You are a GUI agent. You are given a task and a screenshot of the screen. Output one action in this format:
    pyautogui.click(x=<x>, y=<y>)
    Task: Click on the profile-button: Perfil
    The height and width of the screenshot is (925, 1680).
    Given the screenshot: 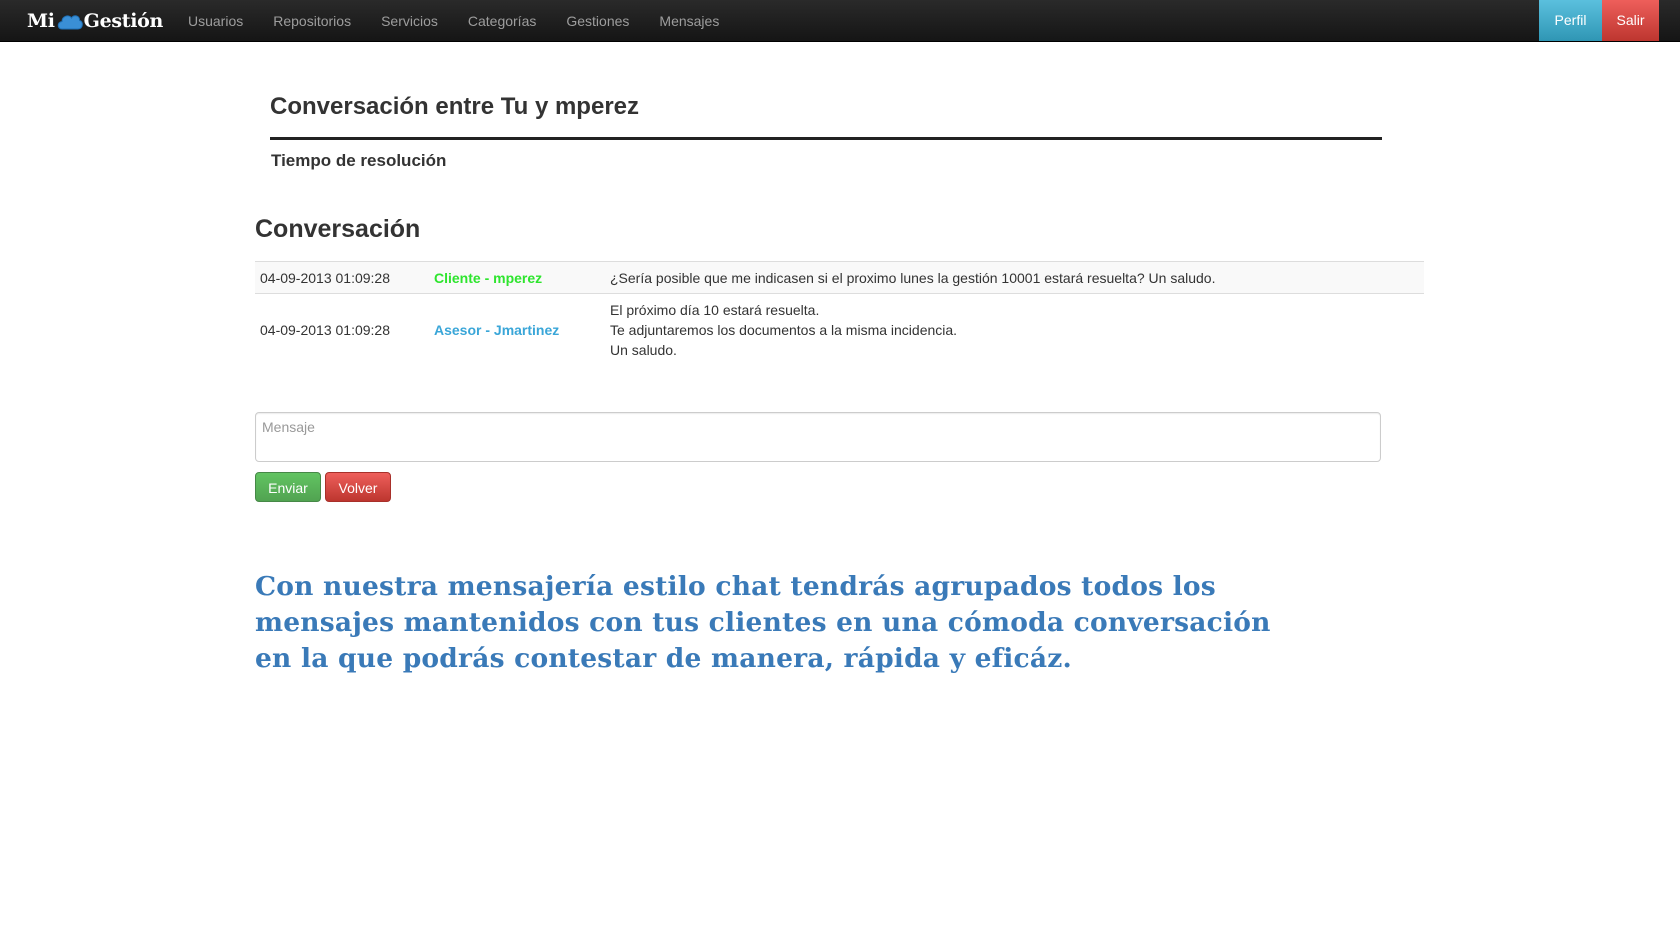 What is the action you would take?
    pyautogui.click(x=1570, y=20)
    